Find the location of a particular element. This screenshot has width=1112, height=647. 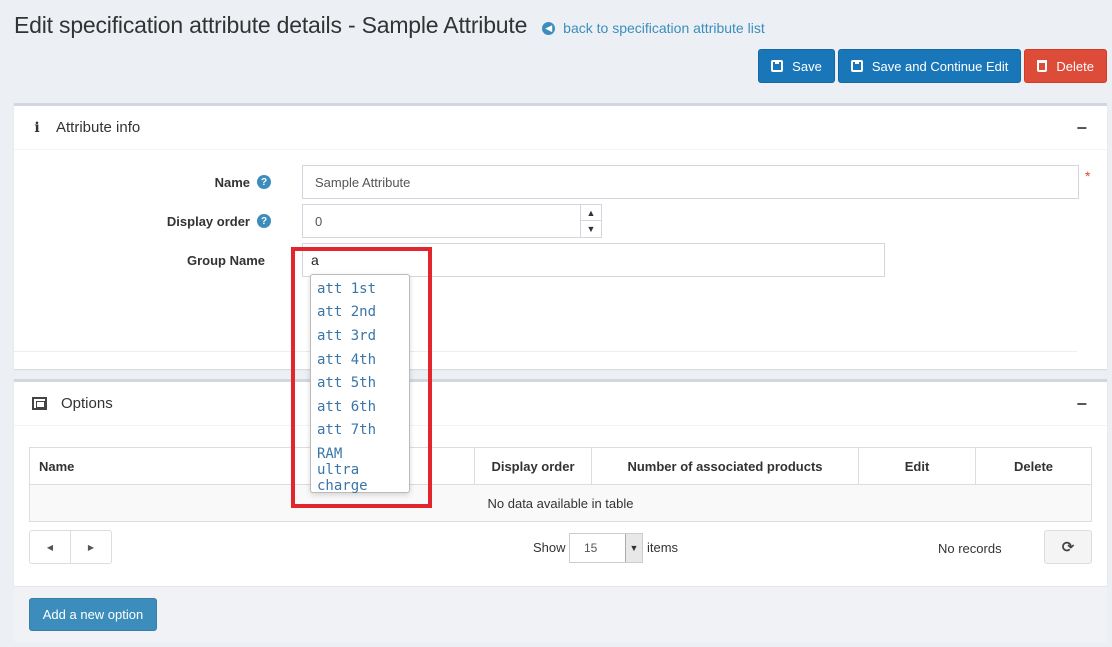

name-label-text: Name is located at coordinates (232, 182).